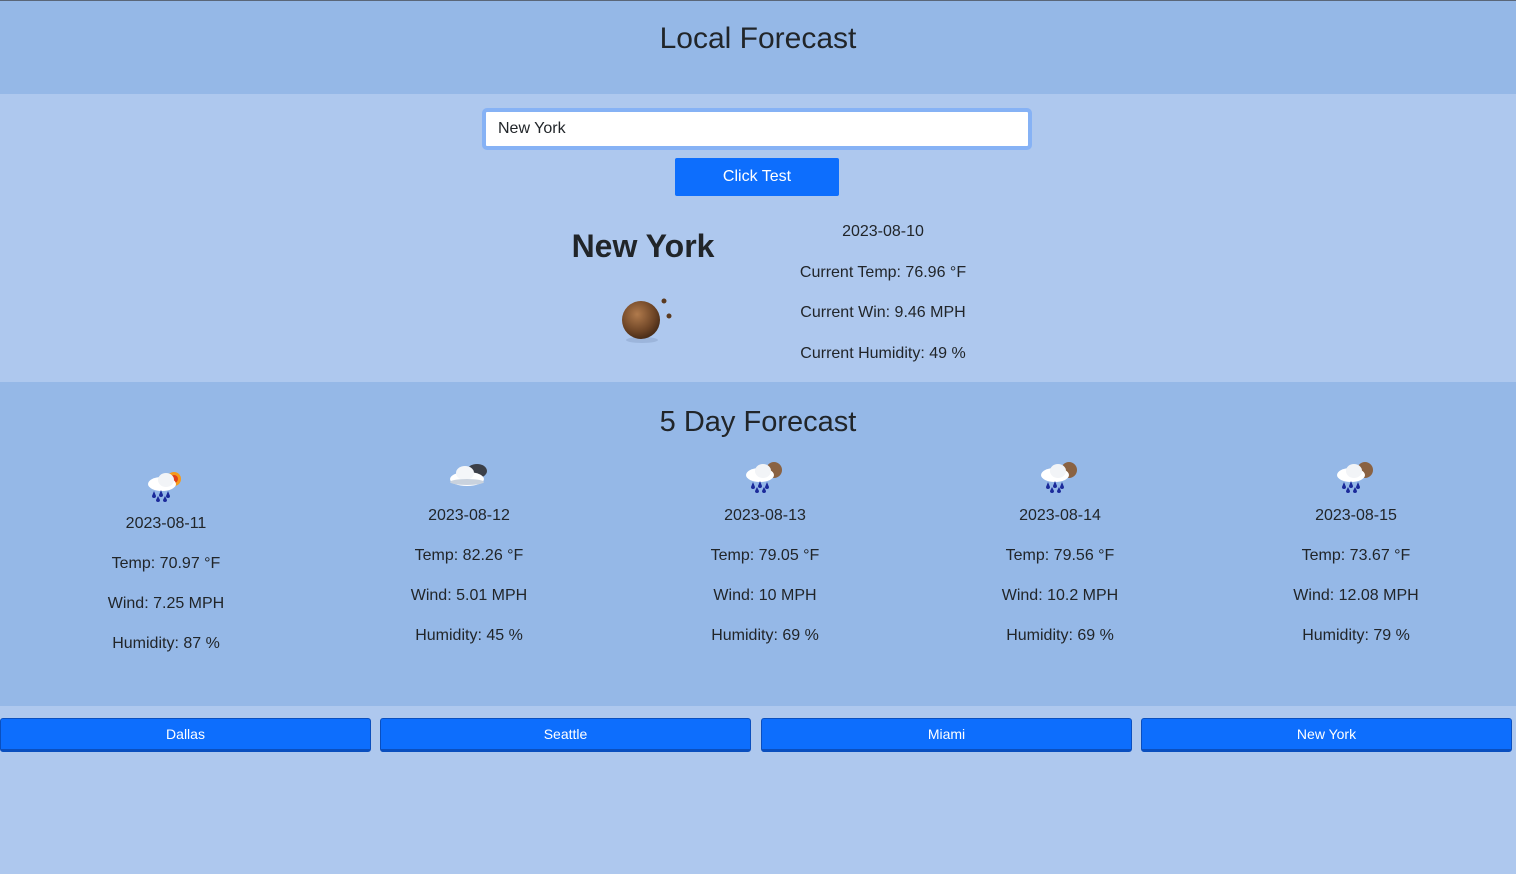 Image resolution: width=1516 pixels, height=874 pixels. What do you see at coordinates (883, 272) in the screenshot?
I see `current-temp: Current Temp: 76.96 °F` at bounding box center [883, 272].